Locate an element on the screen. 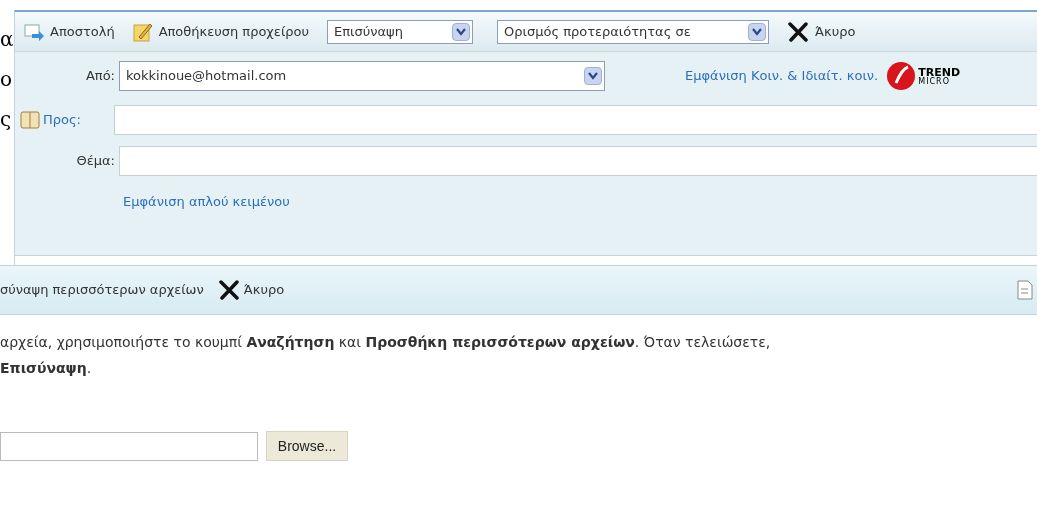  mail-arrow-icon is located at coordinates (34, 31).